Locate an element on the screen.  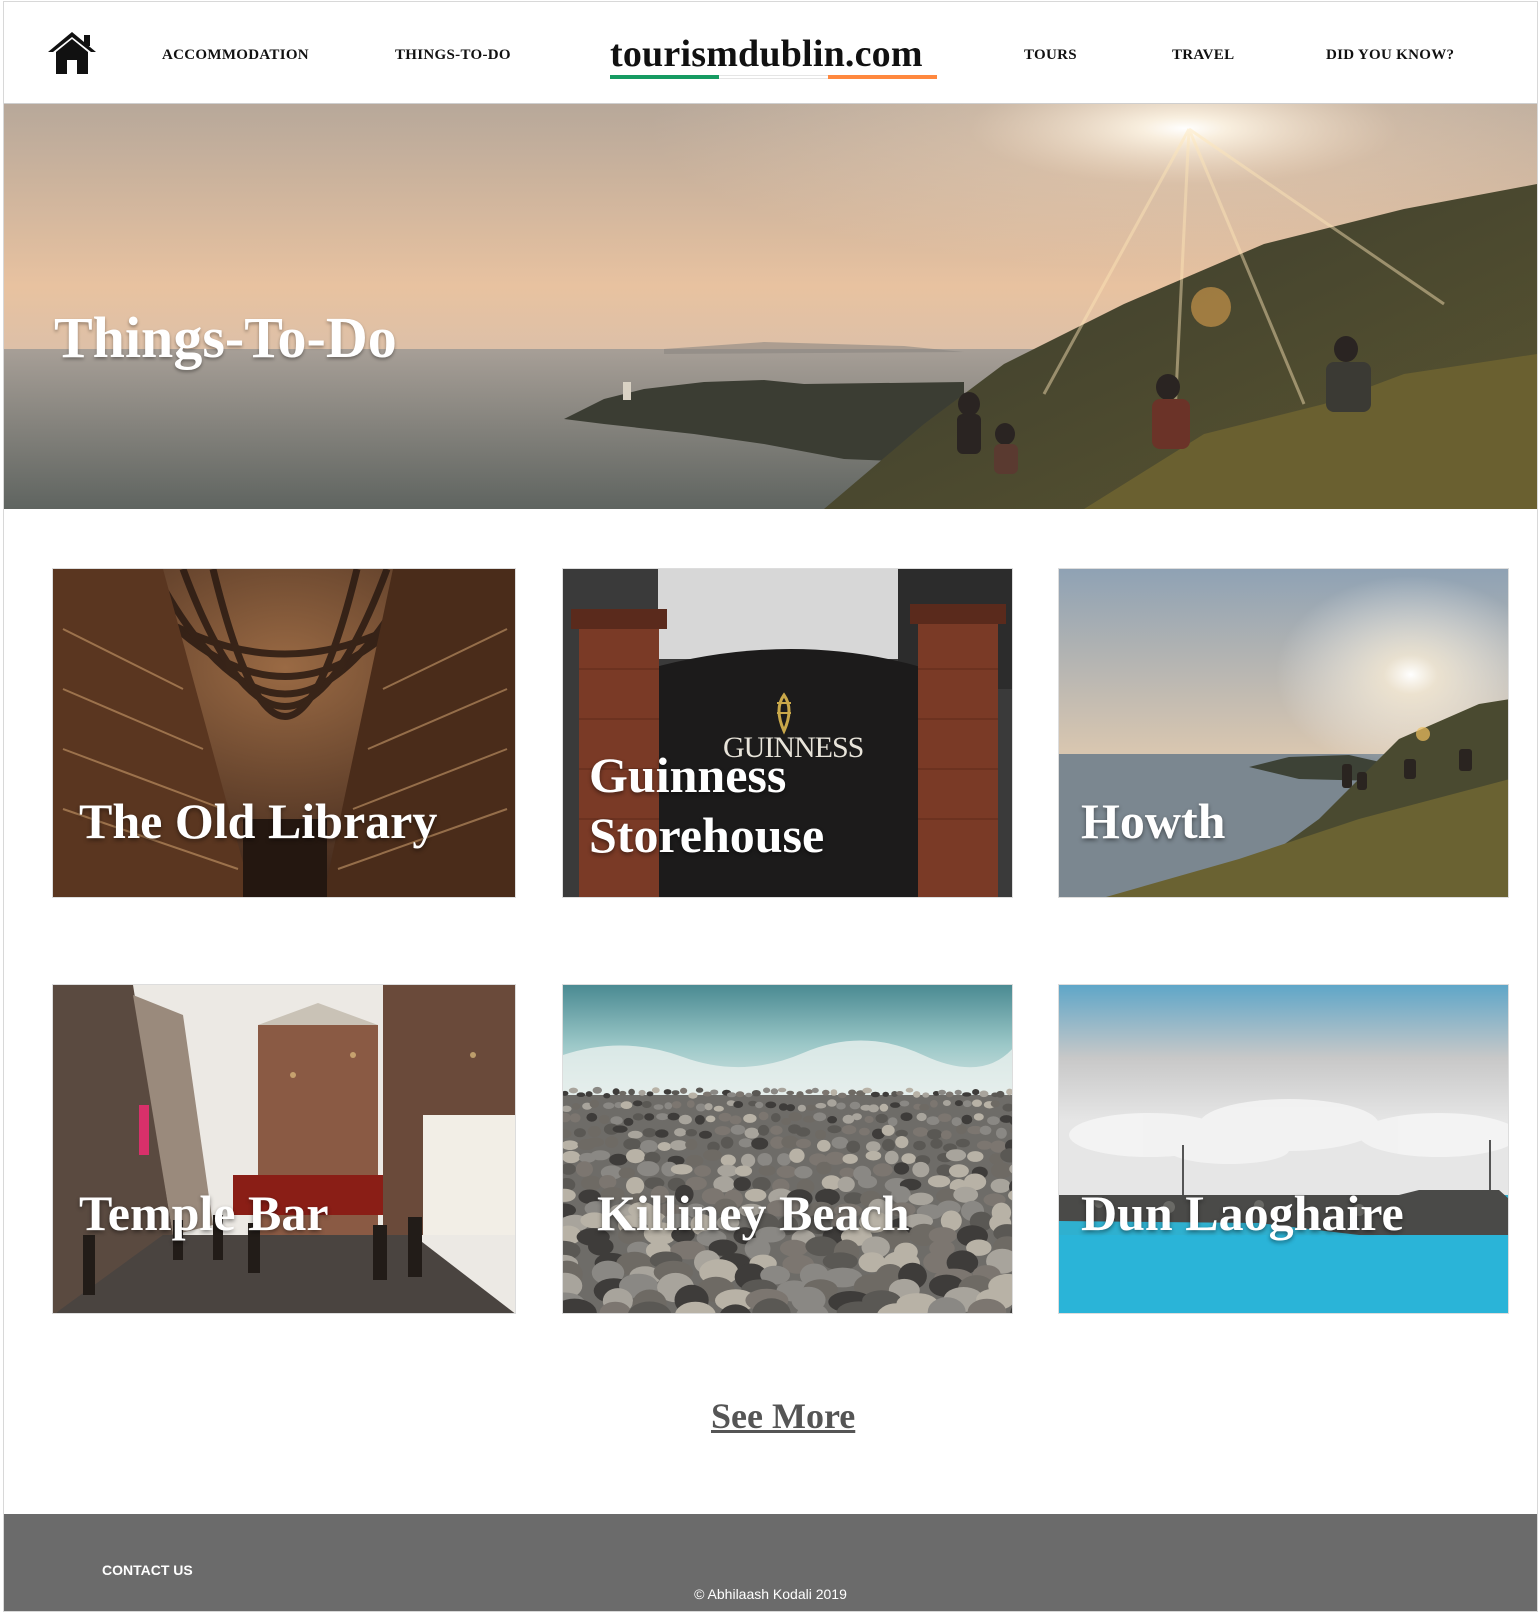
irish-flag-underline is located at coordinates (773, 77).